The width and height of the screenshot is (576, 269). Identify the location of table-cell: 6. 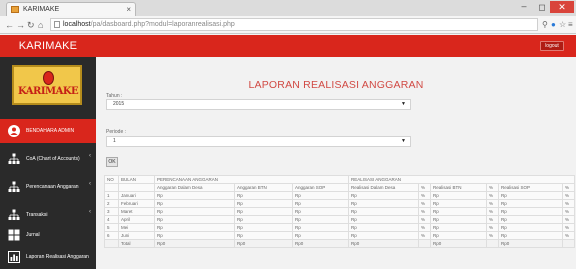
(111, 235).